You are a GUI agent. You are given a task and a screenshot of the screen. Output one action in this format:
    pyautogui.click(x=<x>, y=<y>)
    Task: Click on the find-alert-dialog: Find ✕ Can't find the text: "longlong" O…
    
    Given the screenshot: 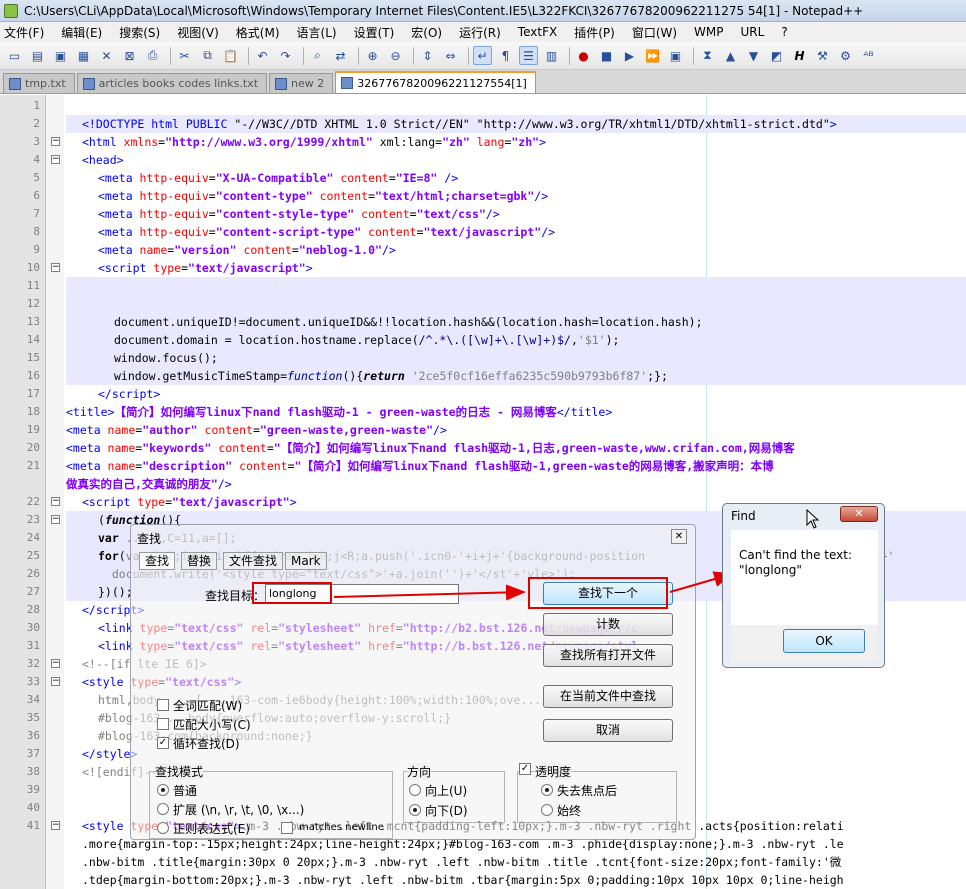 What is the action you would take?
    pyautogui.click(x=803, y=585)
    